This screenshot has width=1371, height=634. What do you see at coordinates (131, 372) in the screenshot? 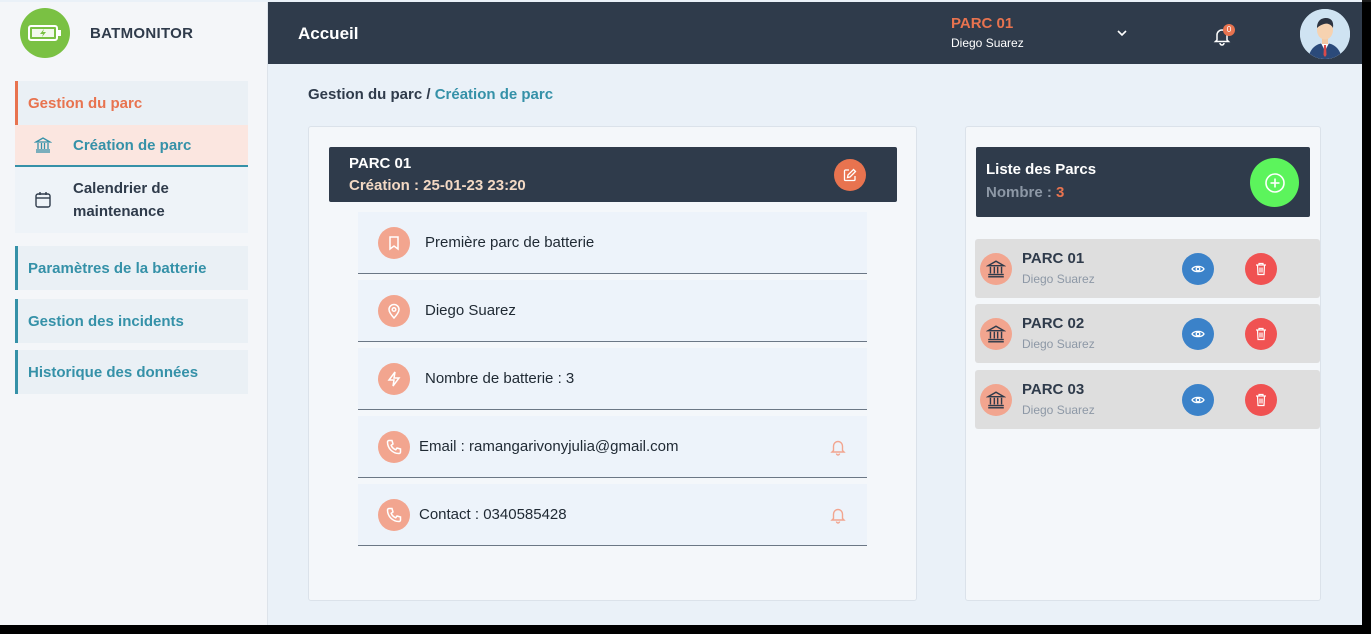
I see `menu-item-historique-donnees: Historique des données` at bounding box center [131, 372].